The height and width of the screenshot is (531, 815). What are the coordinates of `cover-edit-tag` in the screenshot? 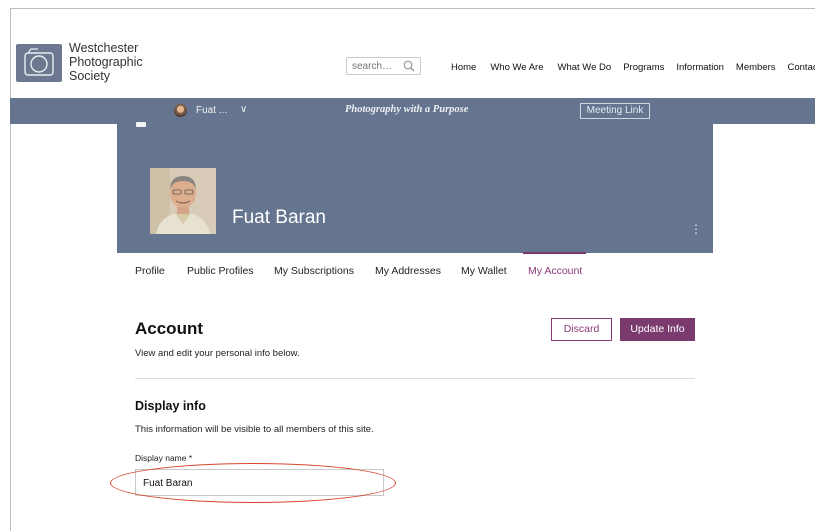 It's located at (141, 124).